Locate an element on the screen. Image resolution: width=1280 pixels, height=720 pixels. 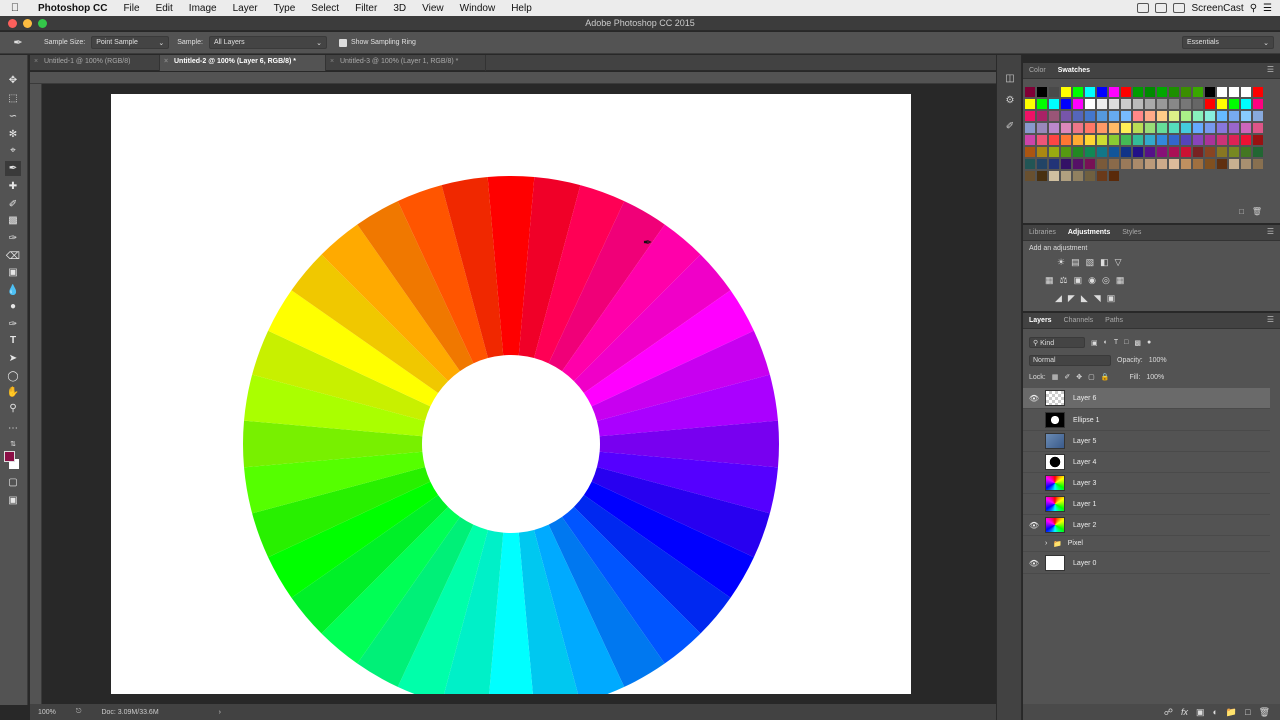
gradient-tool-icon: ▣ is located at coordinates (13, 272).